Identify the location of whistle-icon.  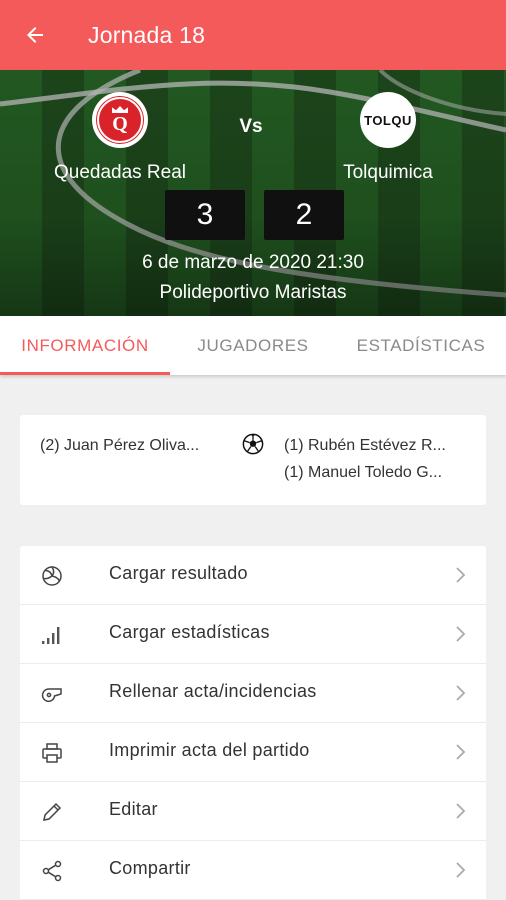
(51, 695).